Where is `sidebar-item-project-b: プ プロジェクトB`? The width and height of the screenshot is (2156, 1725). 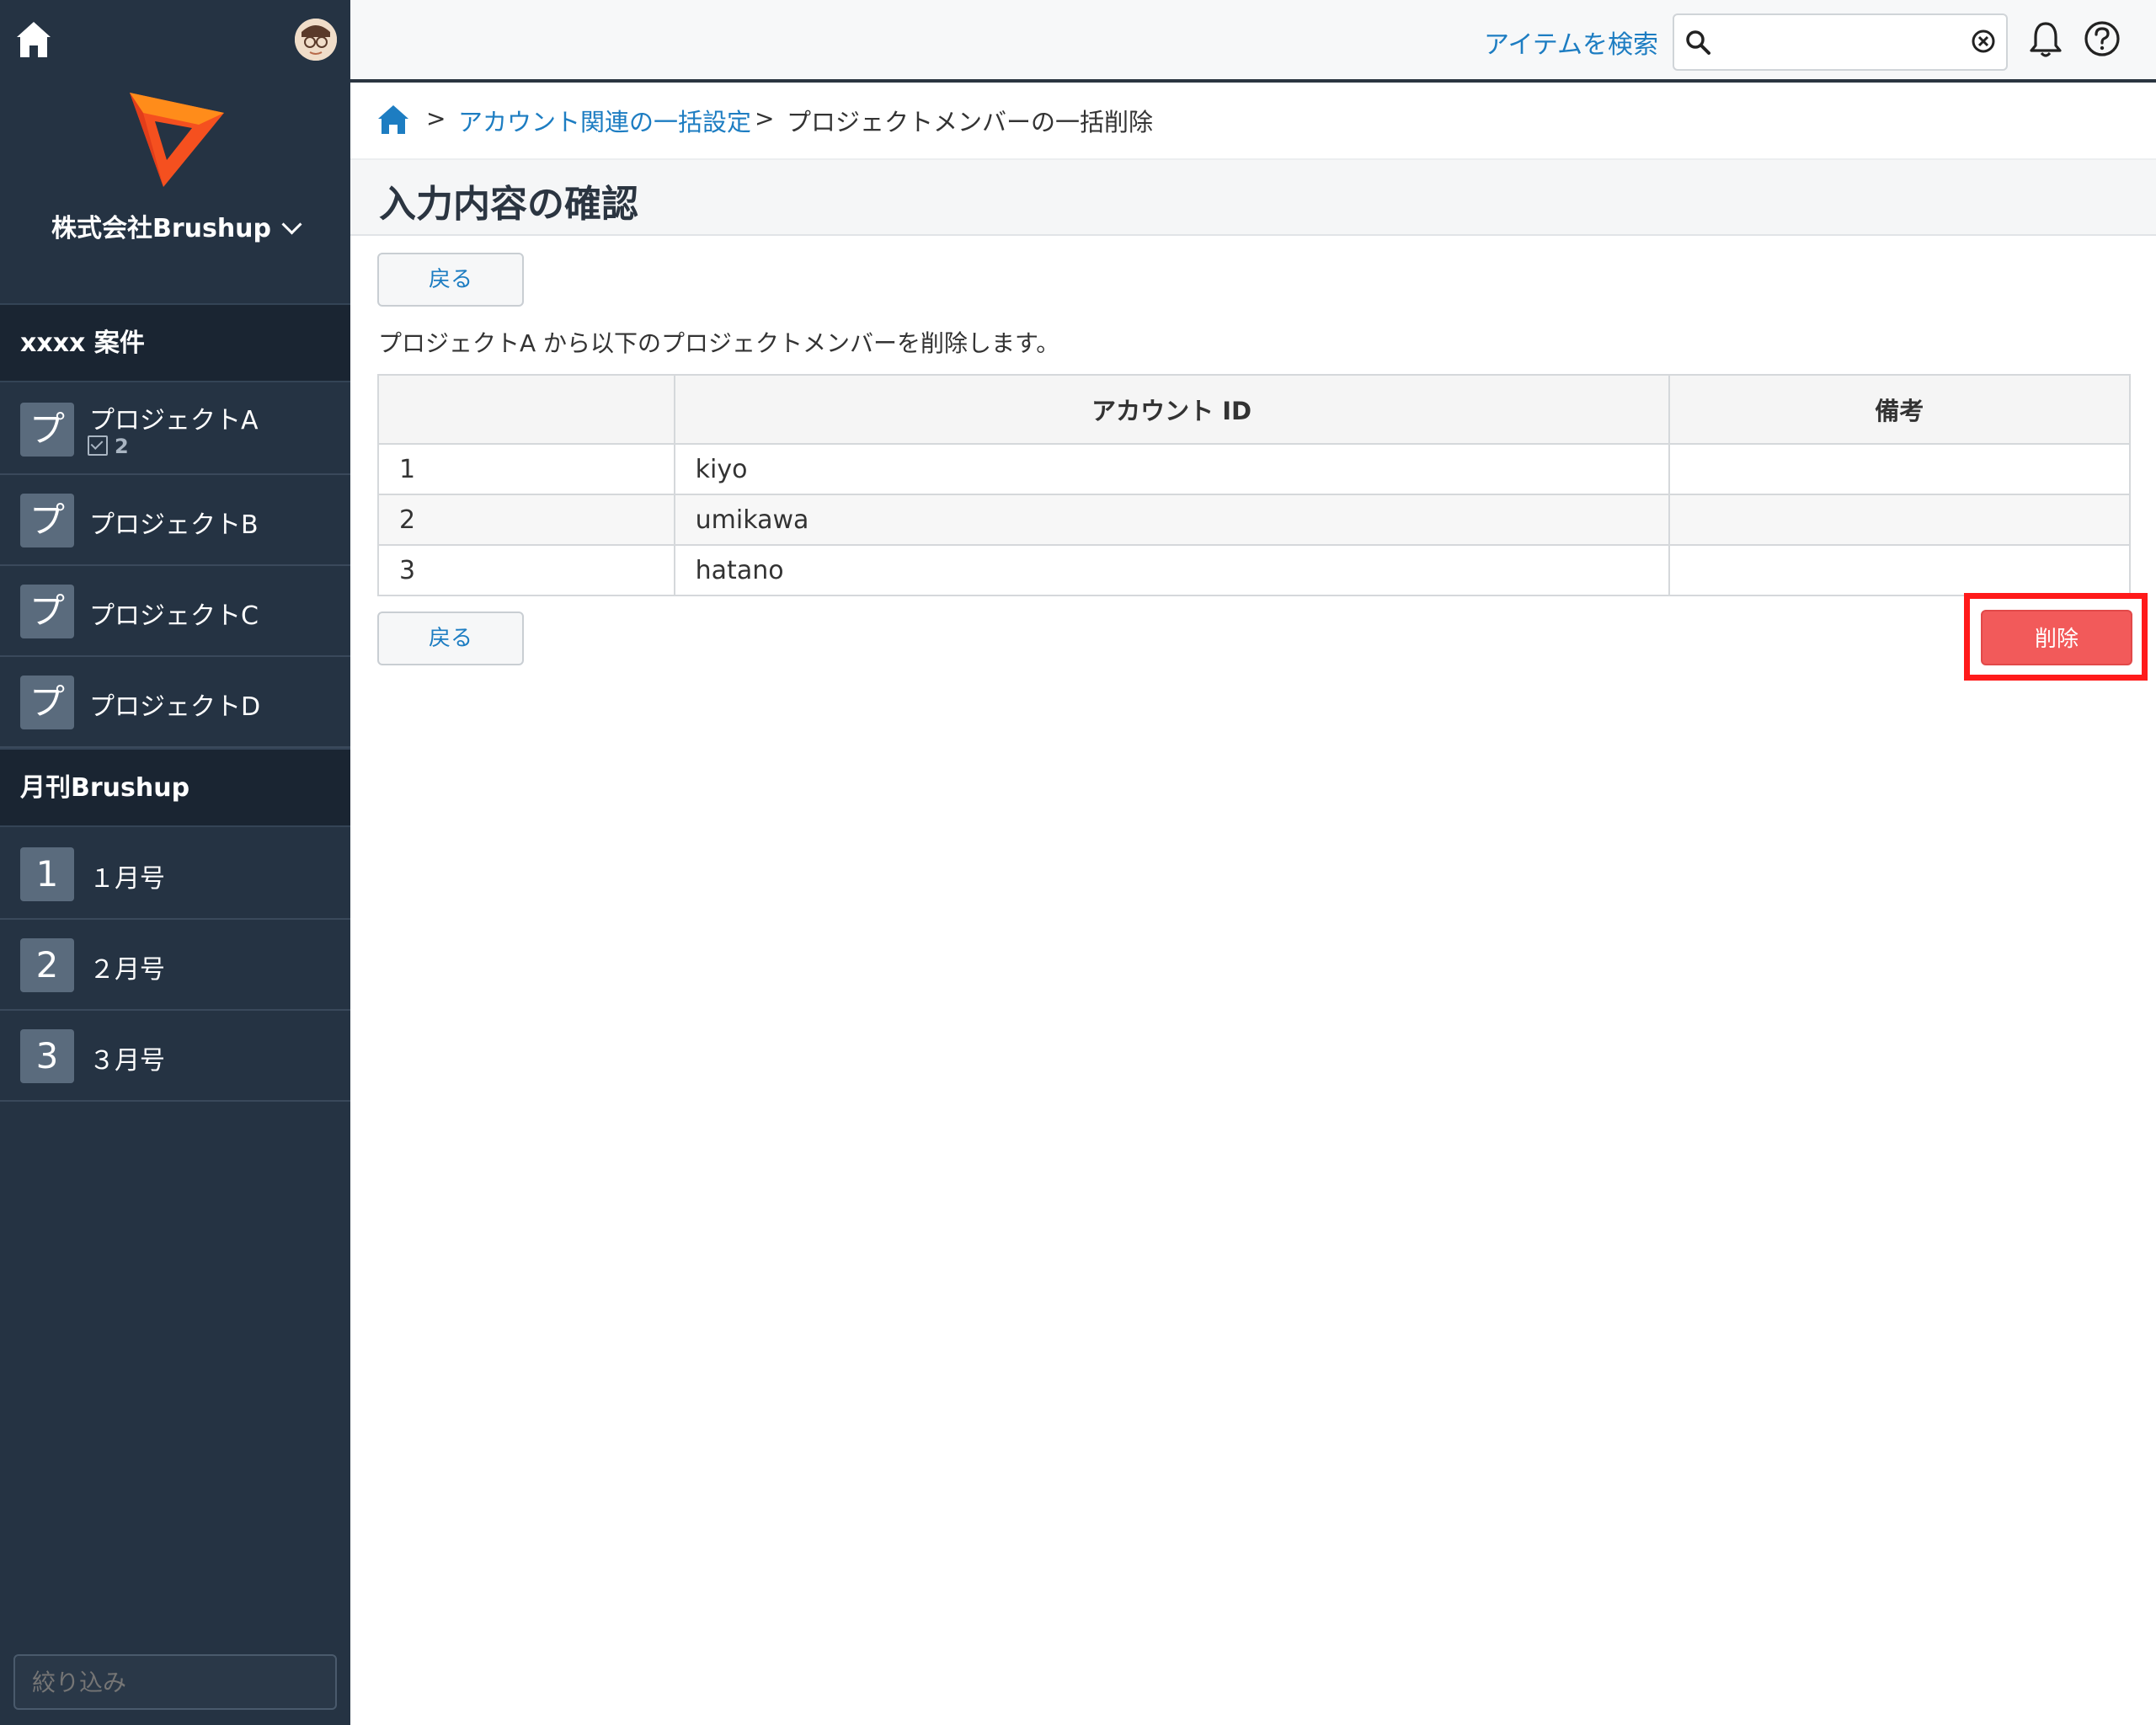
sidebar-item-project-b: プ プロジェクトB is located at coordinates (175, 520).